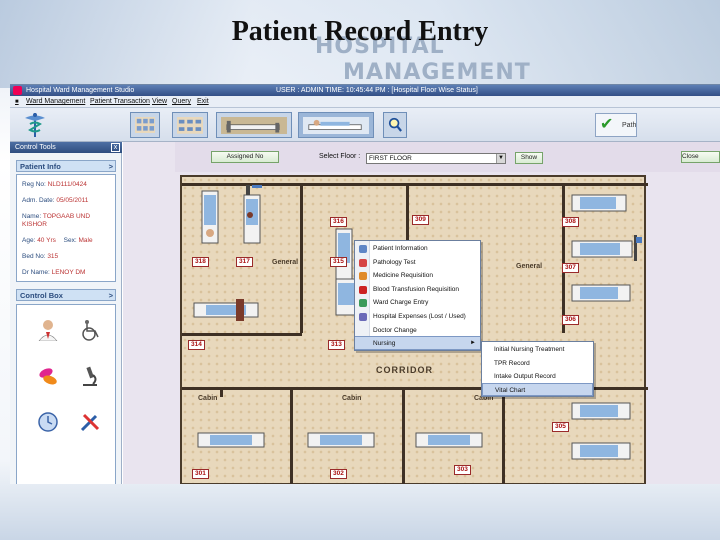 The height and width of the screenshot is (540, 720). I want to click on assigned-no-button: Assigned No, so click(245, 157).